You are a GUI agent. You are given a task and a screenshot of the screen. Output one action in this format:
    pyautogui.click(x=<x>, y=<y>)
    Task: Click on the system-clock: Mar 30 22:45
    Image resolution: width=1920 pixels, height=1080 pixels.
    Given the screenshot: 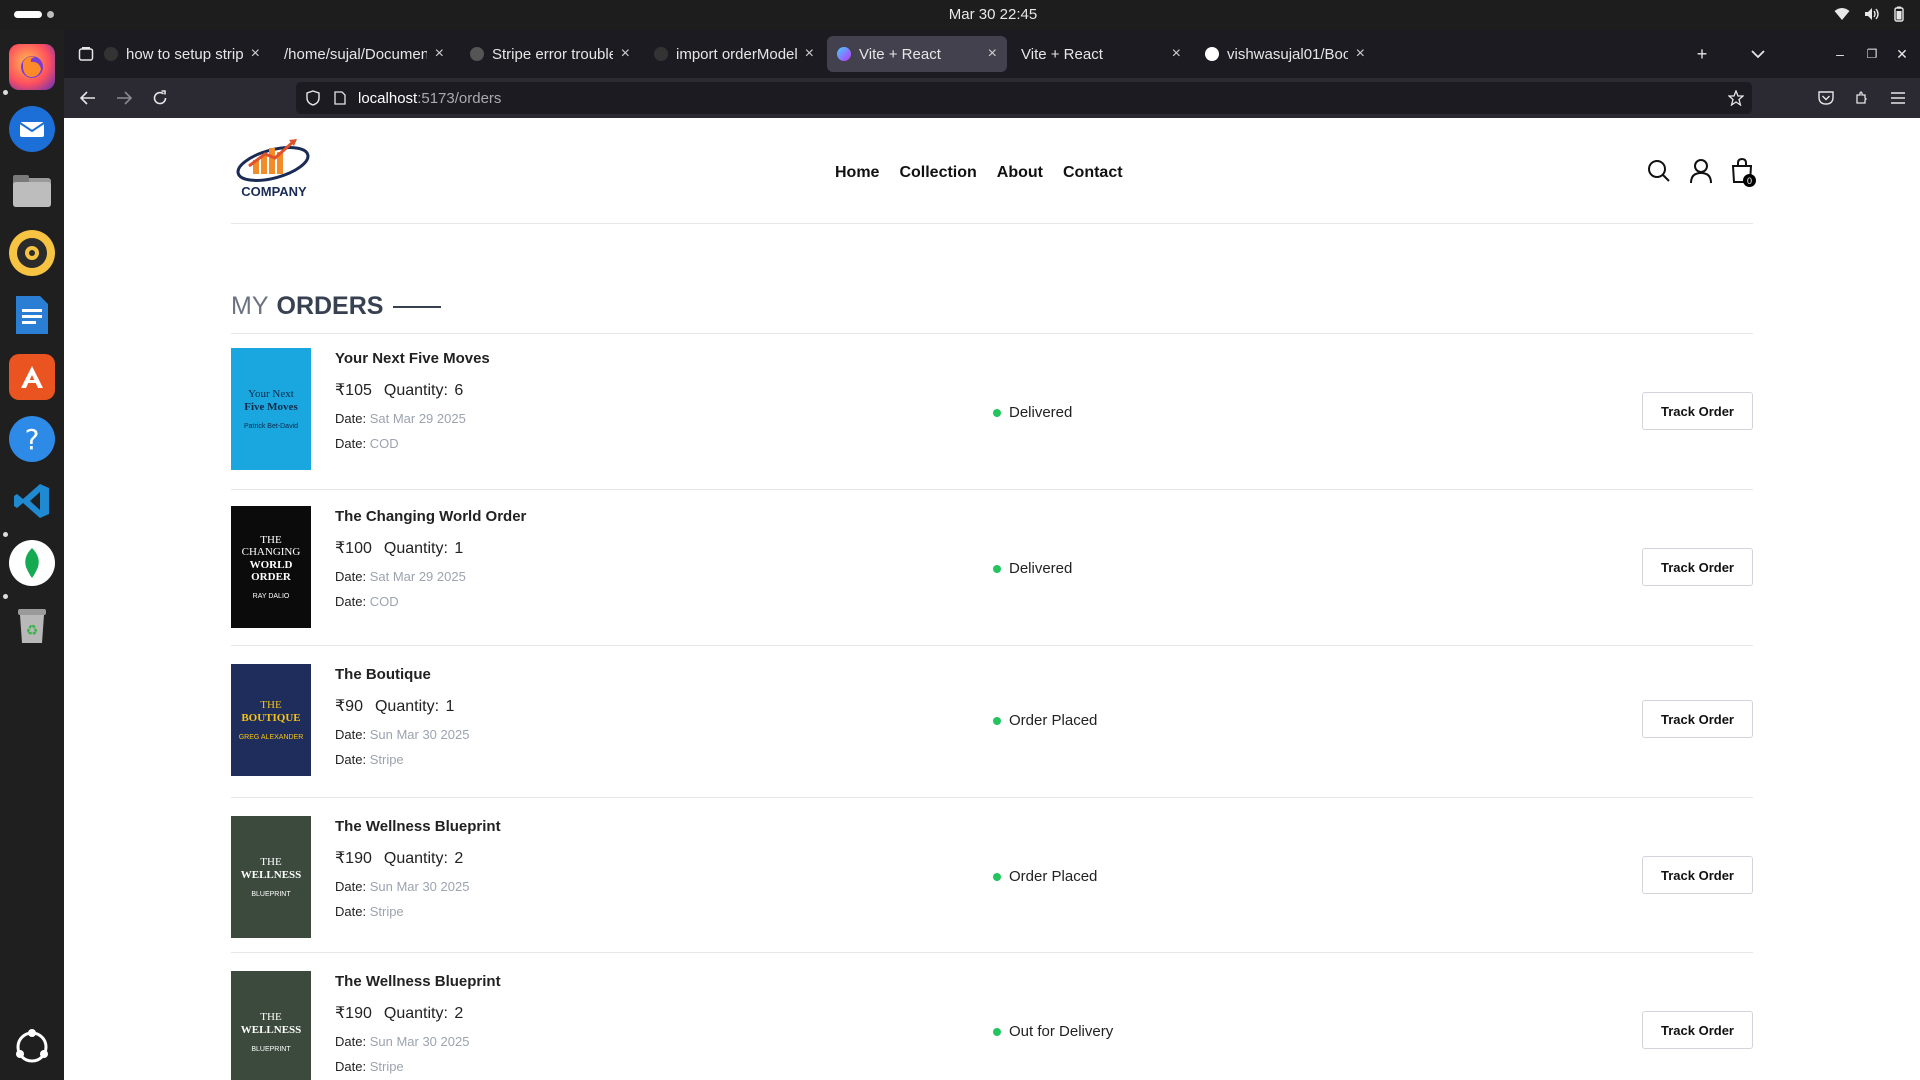 What is the action you would take?
    pyautogui.click(x=960, y=14)
    